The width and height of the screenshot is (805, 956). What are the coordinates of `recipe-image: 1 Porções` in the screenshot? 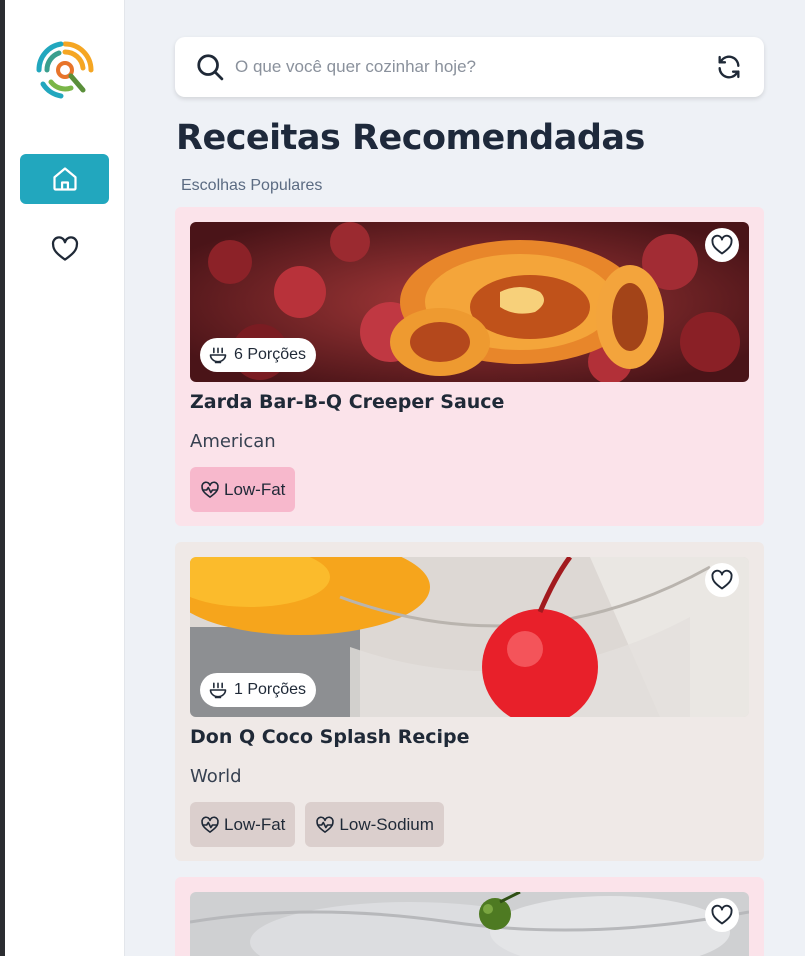 It's located at (469, 637).